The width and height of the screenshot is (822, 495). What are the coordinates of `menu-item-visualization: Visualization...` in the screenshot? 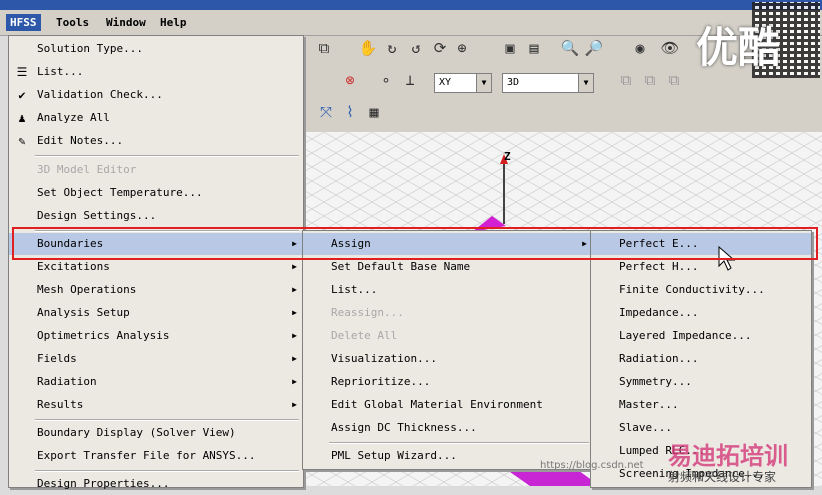 It's located at (448, 359).